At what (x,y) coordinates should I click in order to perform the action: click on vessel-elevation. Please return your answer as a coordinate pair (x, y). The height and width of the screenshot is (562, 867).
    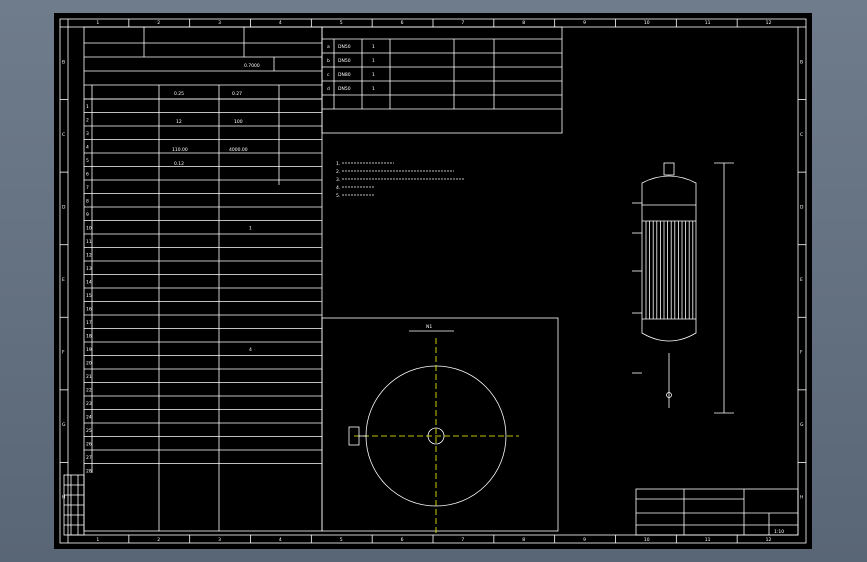
    Looking at the image, I should click on (683, 288).